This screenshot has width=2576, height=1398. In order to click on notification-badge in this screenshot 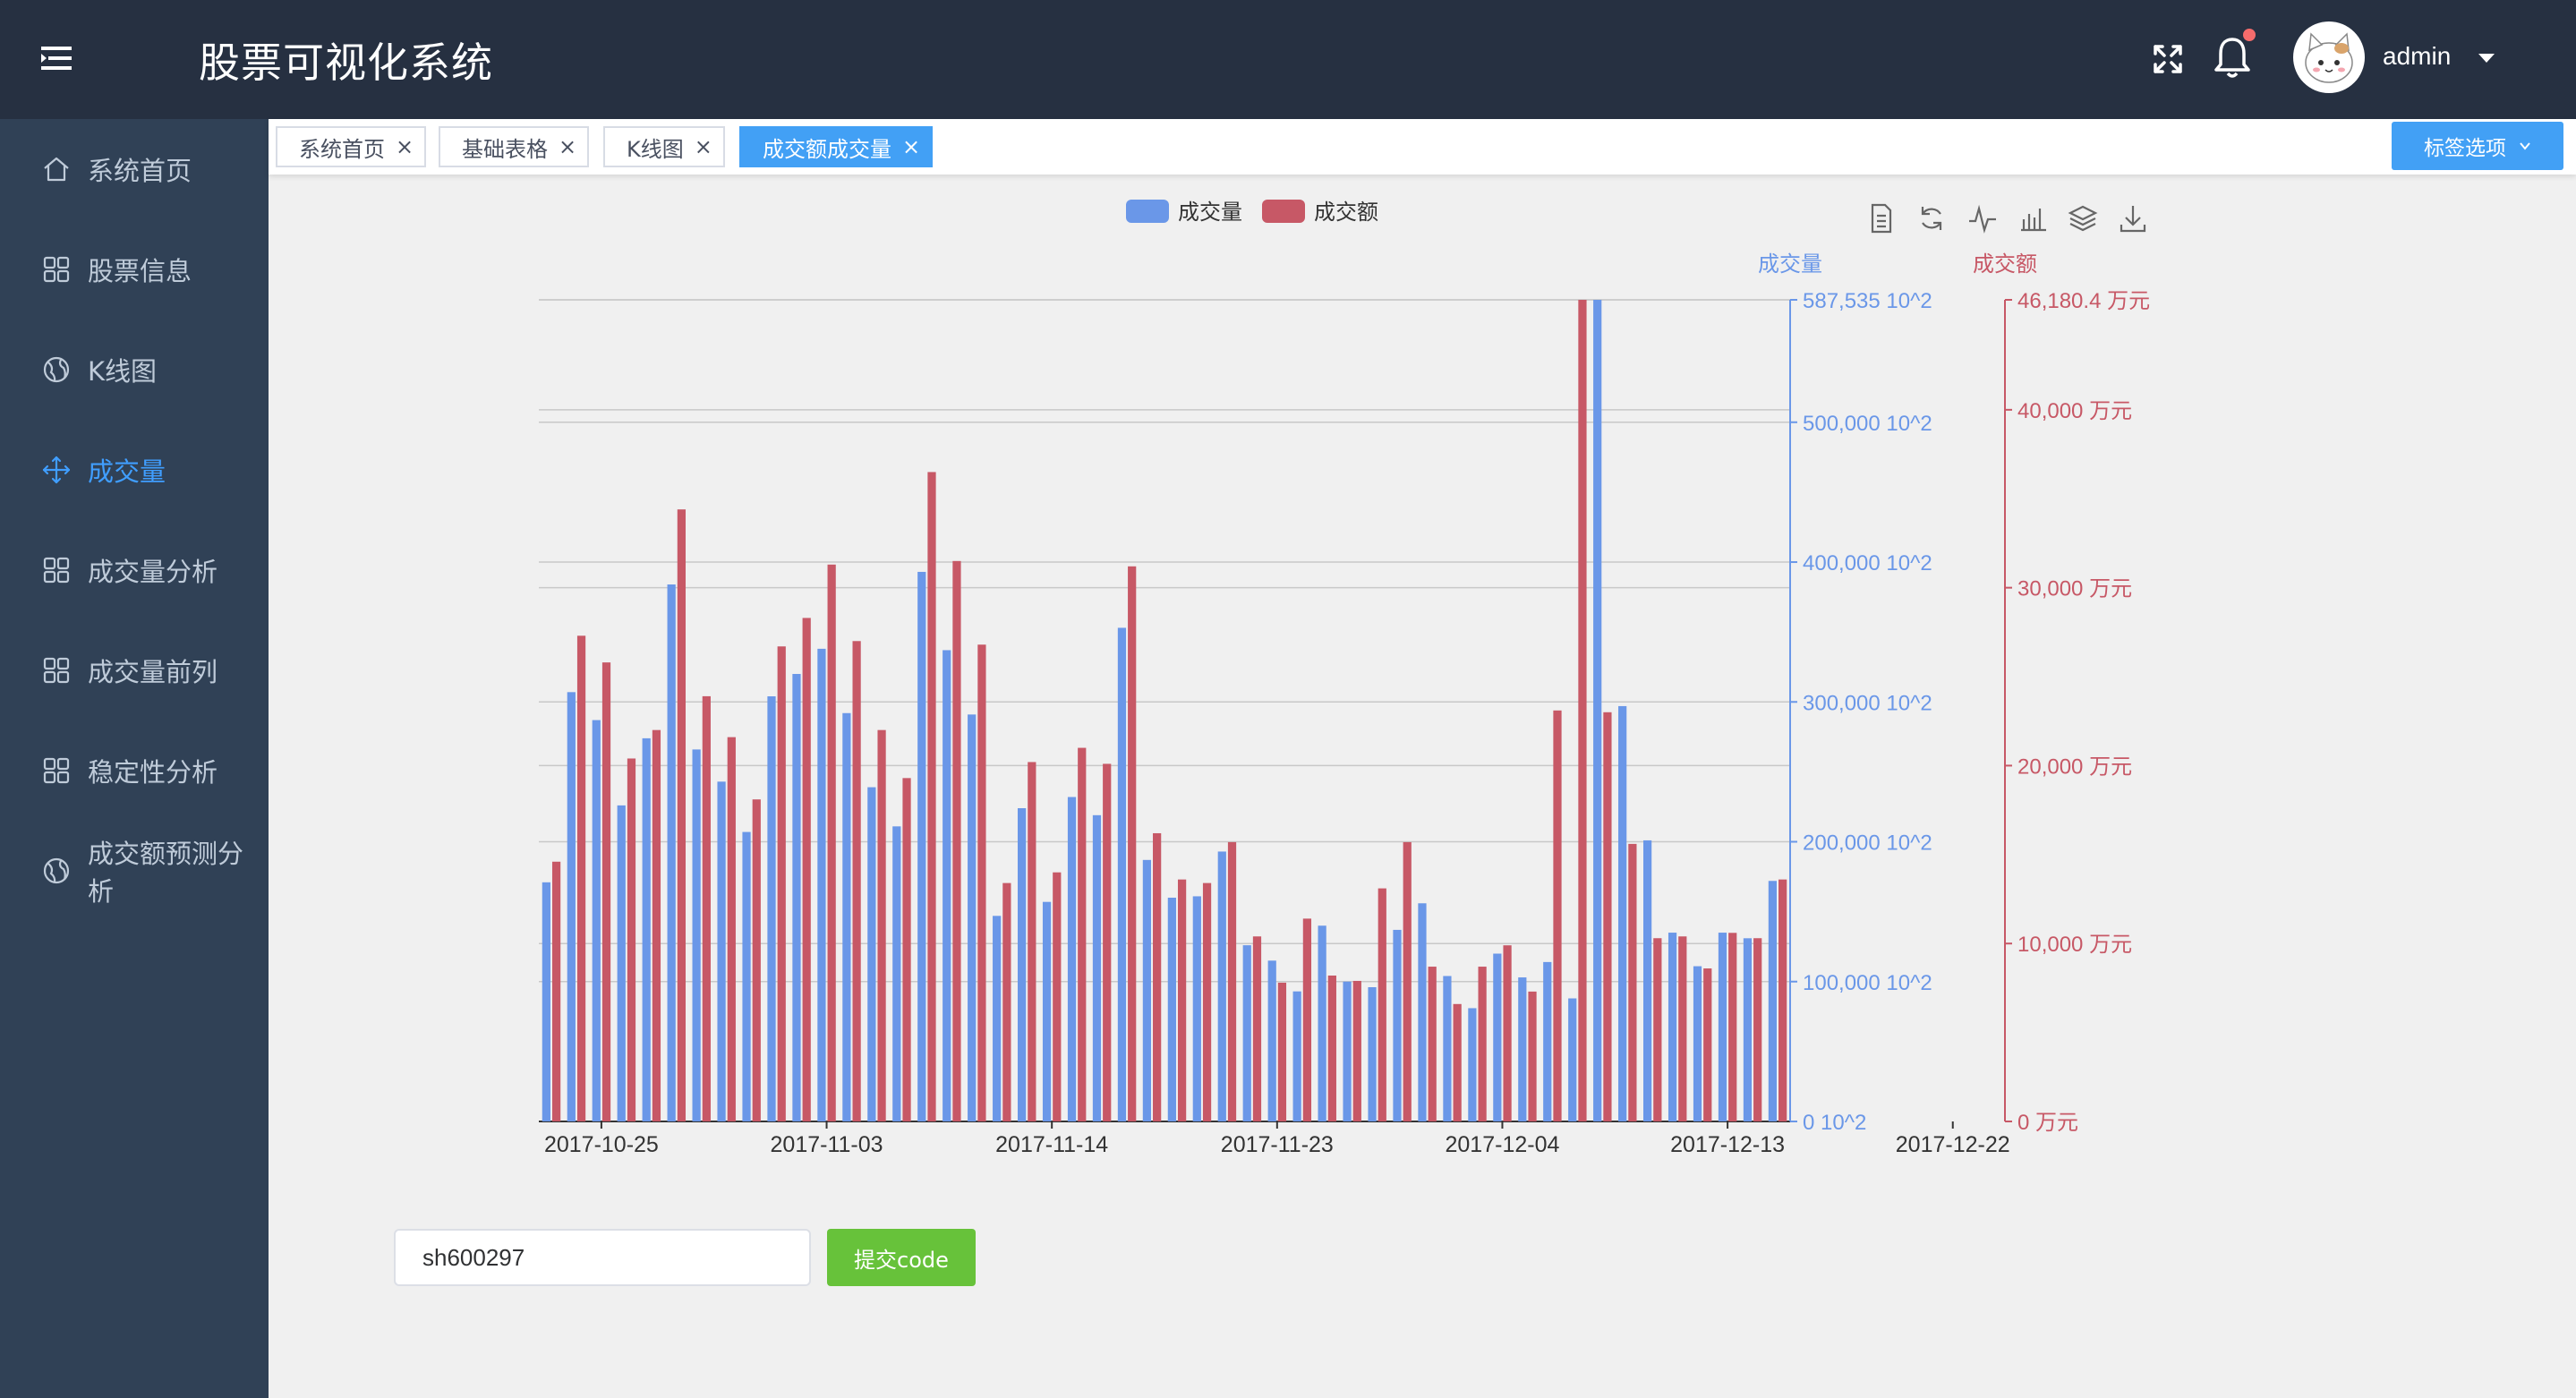, I will do `click(2249, 35)`.